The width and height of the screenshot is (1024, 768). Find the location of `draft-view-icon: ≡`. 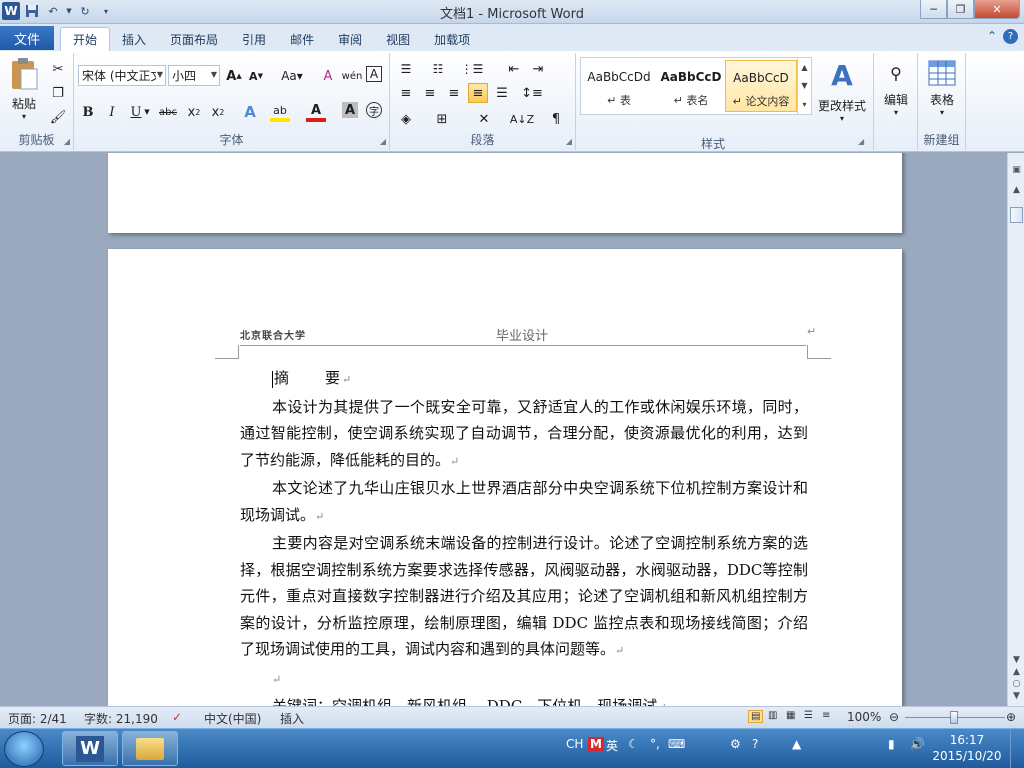

draft-view-icon: ≡ is located at coordinates (826, 715).